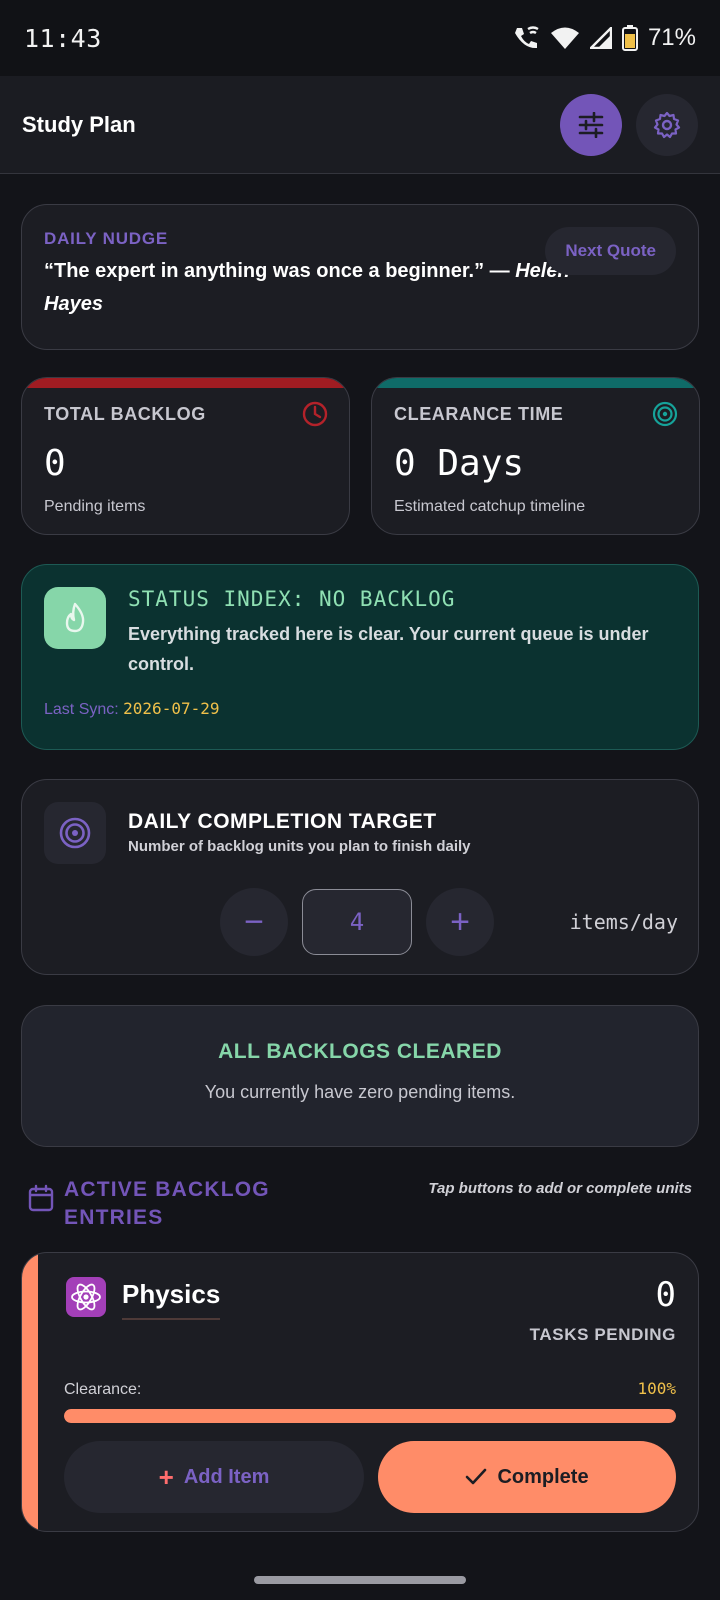 The width and height of the screenshot is (720, 1600). Describe the element at coordinates (610, 251) in the screenshot. I see `next-quote-button: Next Quote` at that location.